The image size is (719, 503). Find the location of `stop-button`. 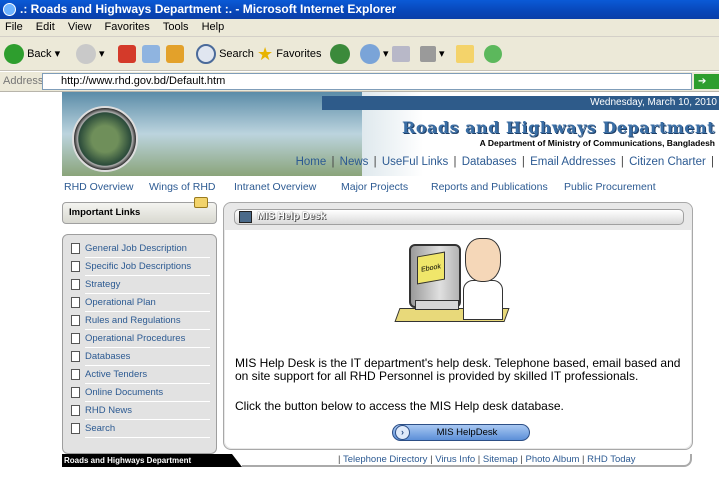

stop-button is located at coordinates (127, 54).